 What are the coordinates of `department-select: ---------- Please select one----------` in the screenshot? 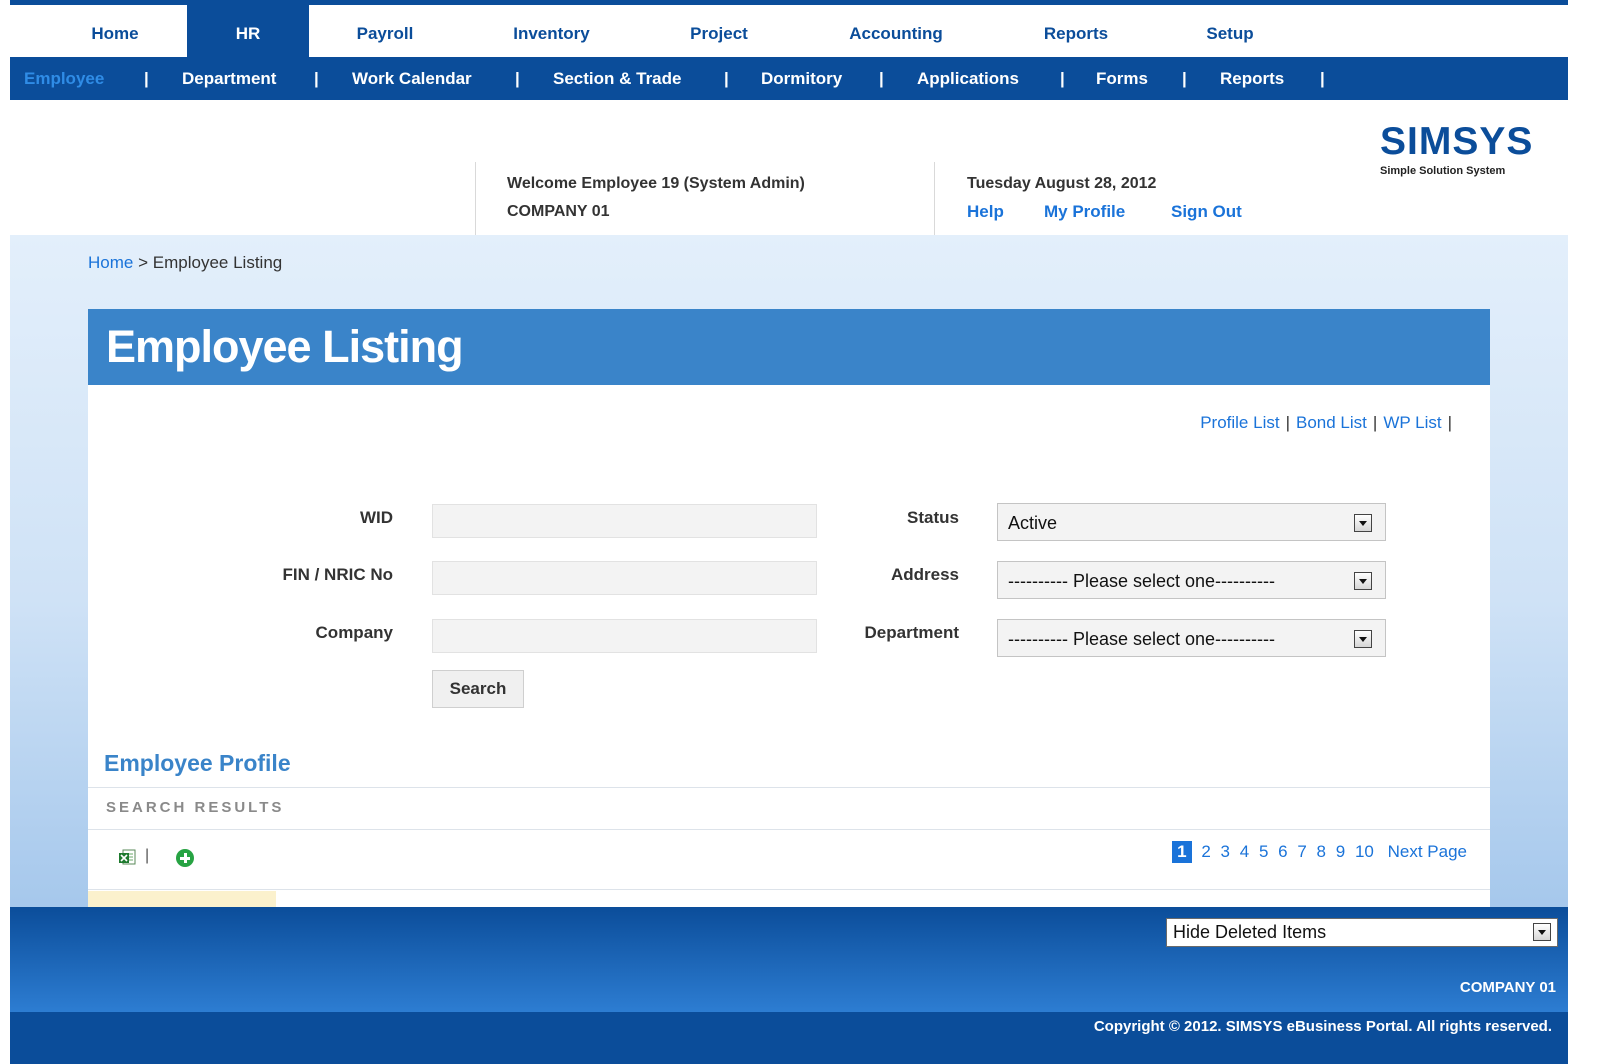 It's located at (1191, 638).